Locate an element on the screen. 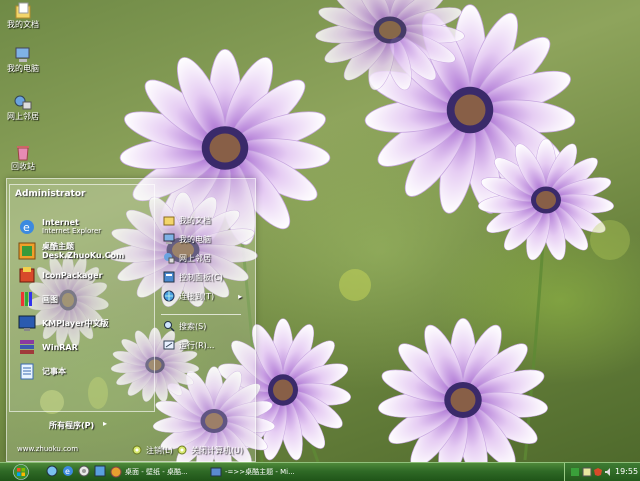  place-label: 控制面板(C) is located at coordinates (201, 277).